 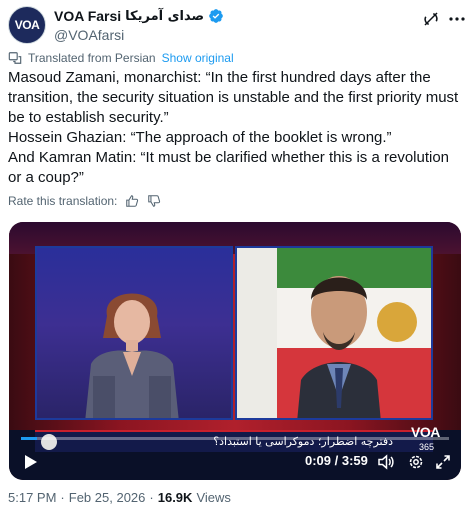 What do you see at coordinates (107, 497) in the screenshot?
I see `tweet-date: Feb 25, 2026` at bounding box center [107, 497].